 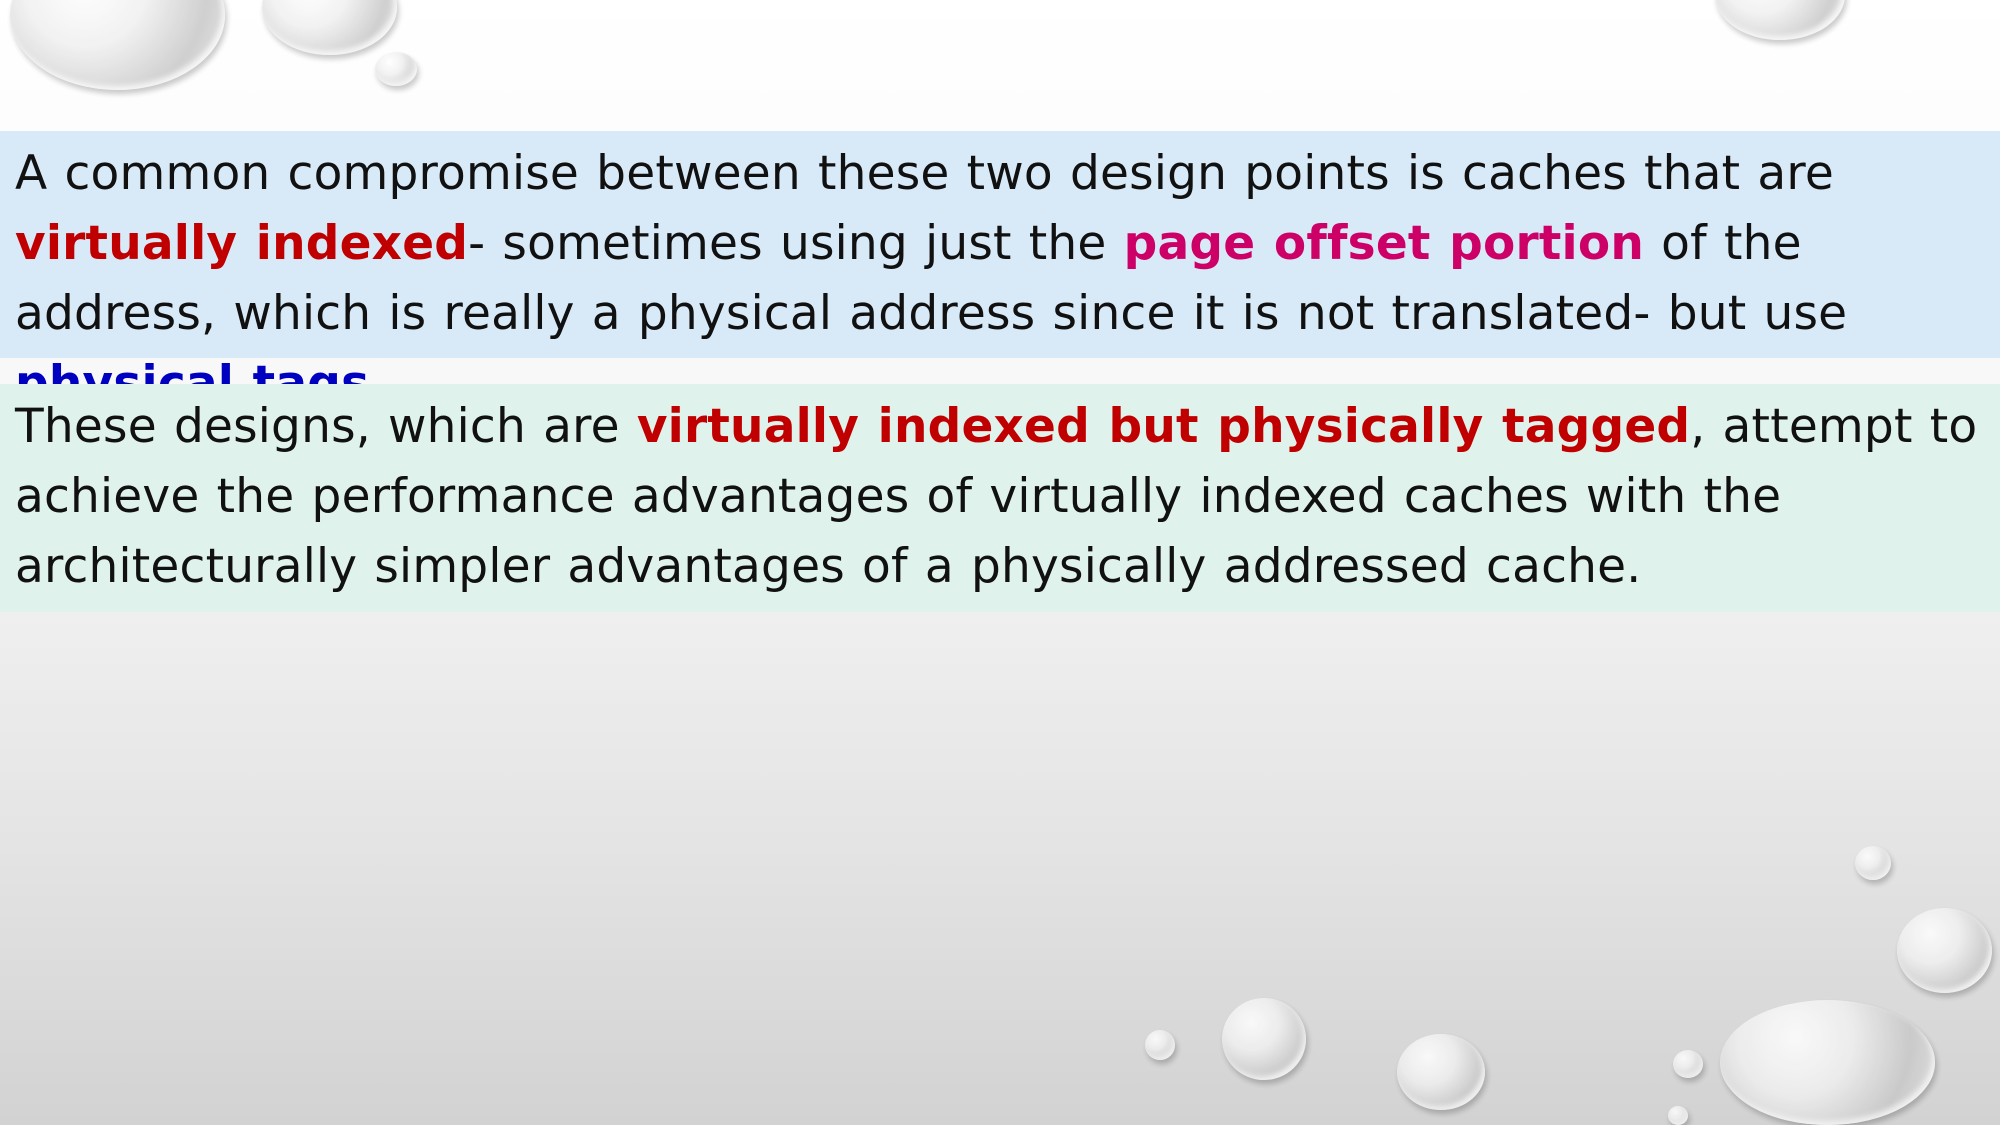 I want to click on highlight-virtually-indexed-physically-tagged: virtually indexed but physically tagged, so click(x=1163, y=426).